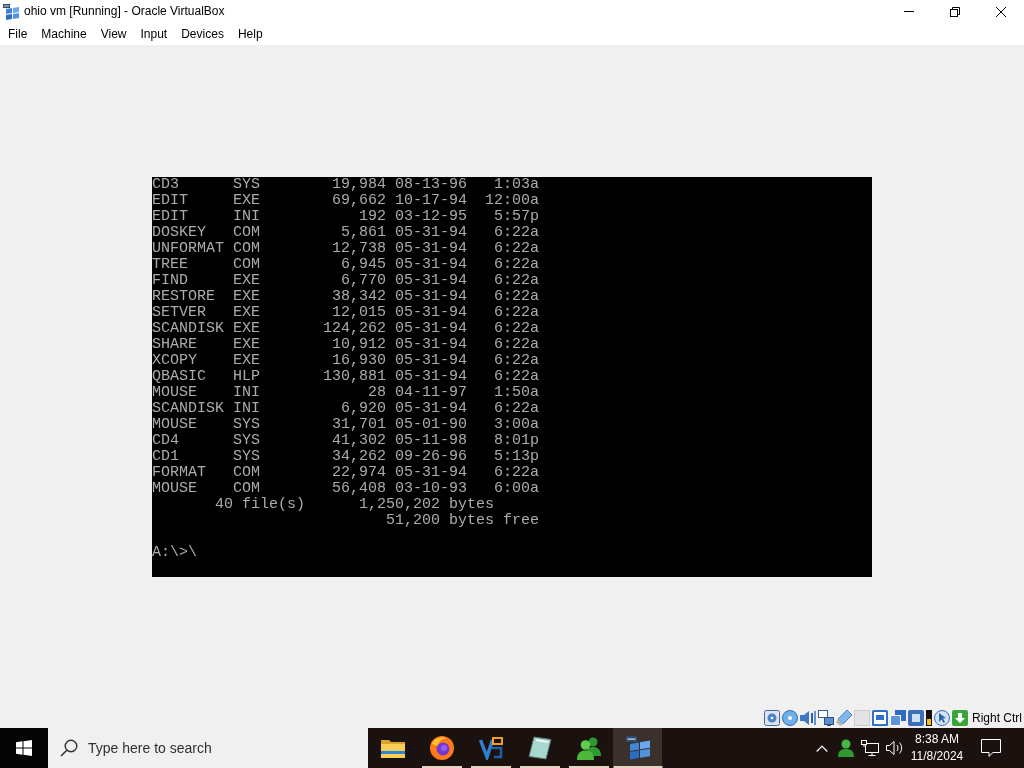  Describe the element at coordinates (165, 184) in the screenshot. I see `file-name: CD3` at that location.